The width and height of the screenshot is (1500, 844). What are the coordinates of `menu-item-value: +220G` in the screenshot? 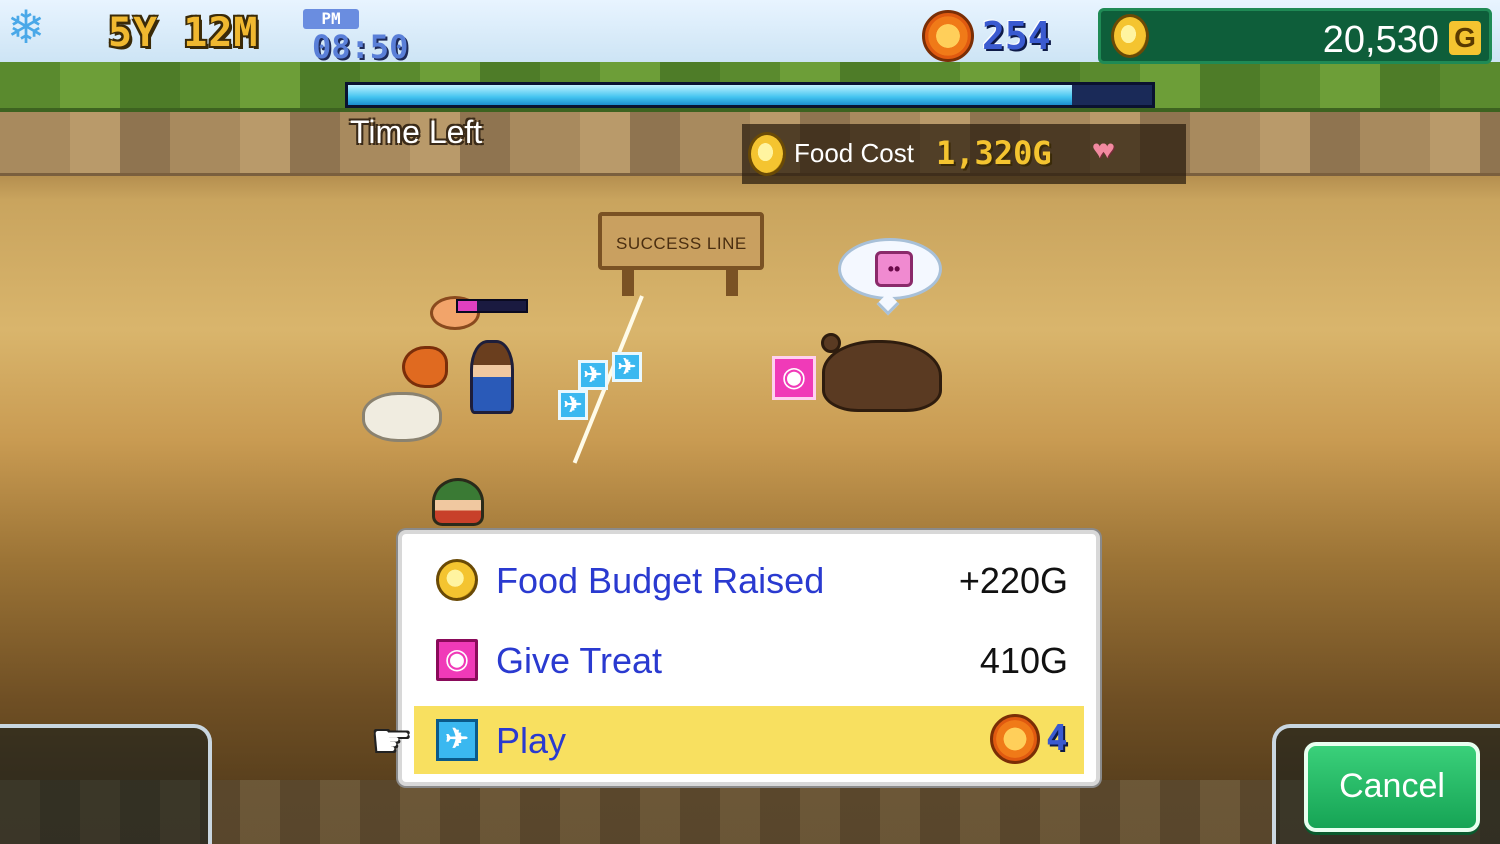 It's located at (1013, 580).